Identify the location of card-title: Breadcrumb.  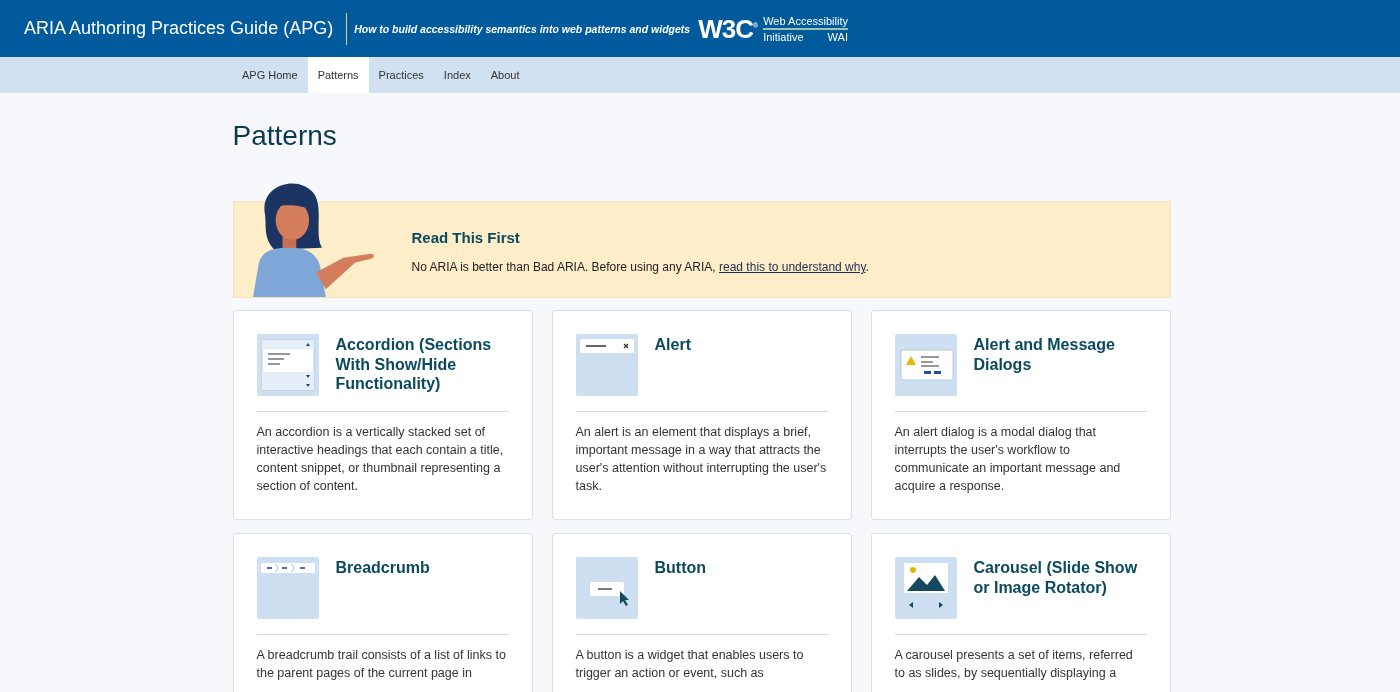
(382, 588).